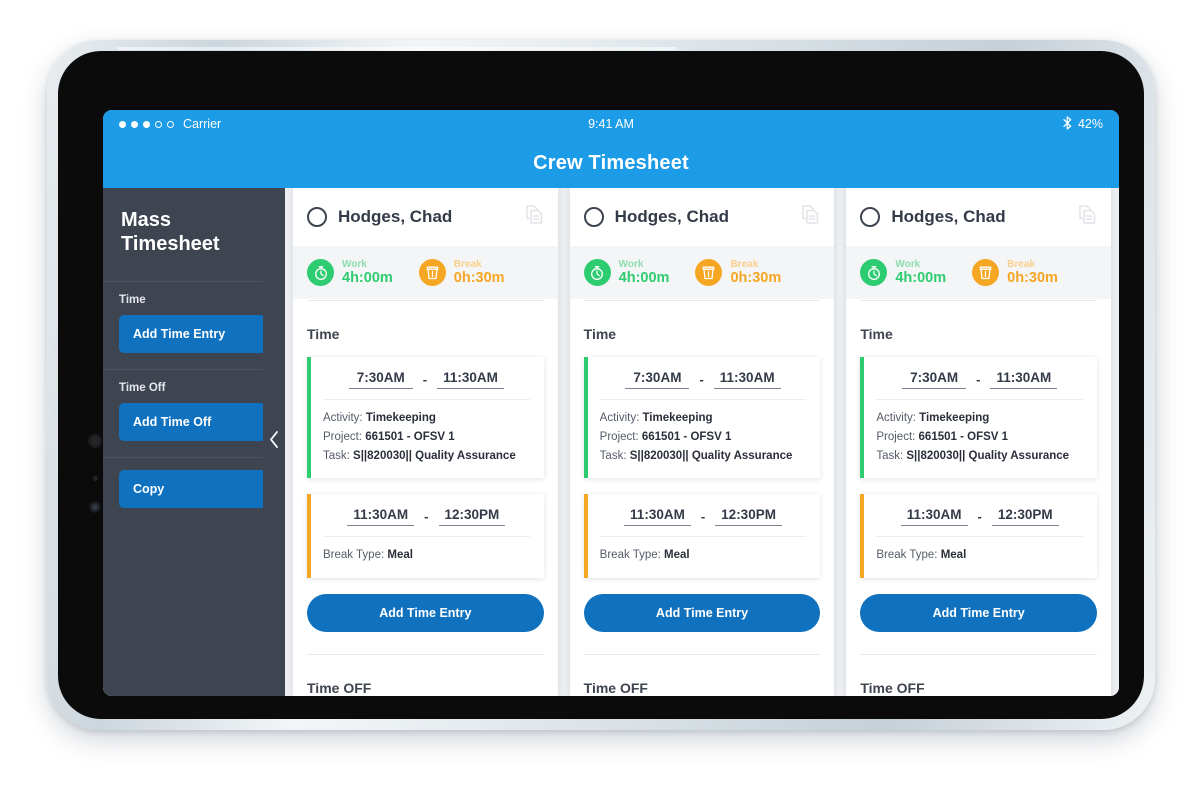 Image resolution: width=1200 pixels, height=800 pixels. Describe the element at coordinates (611, 124) in the screenshot. I see `status-clock: 9:41 AM` at that location.